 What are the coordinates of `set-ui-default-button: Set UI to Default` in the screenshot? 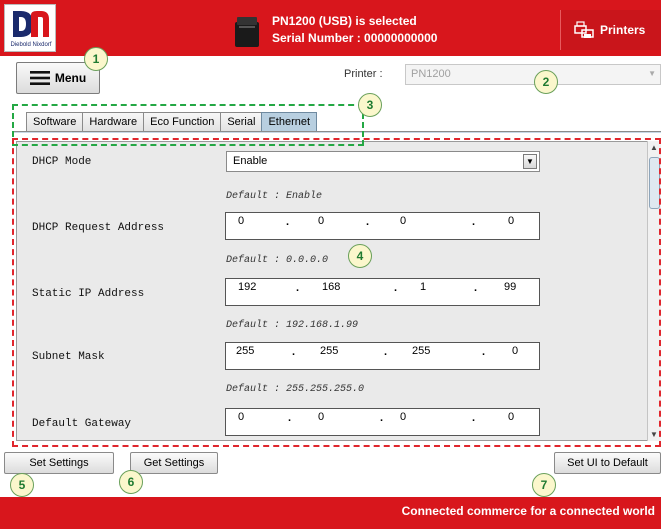 It's located at (607, 463).